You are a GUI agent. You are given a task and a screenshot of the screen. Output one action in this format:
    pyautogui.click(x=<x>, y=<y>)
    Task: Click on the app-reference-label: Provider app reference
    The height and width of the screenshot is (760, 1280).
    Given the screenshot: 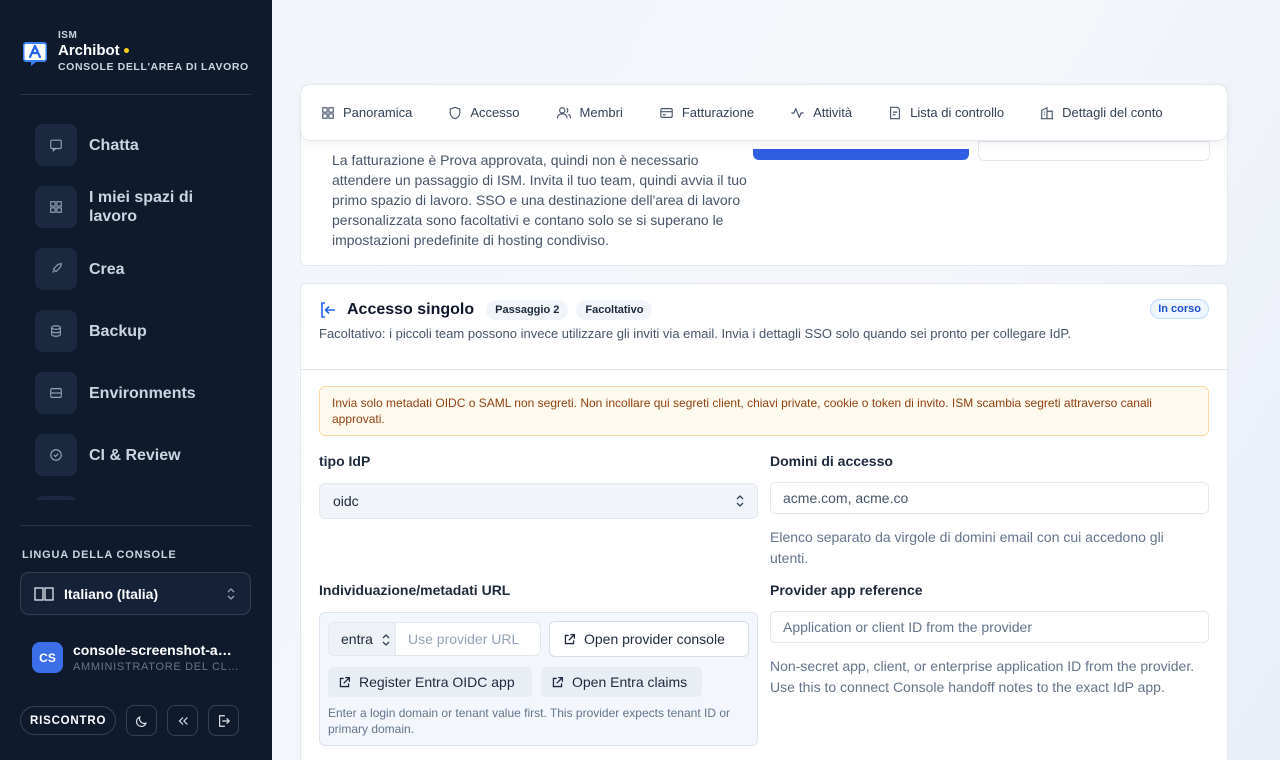 What is the action you would take?
    pyautogui.click(x=846, y=590)
    